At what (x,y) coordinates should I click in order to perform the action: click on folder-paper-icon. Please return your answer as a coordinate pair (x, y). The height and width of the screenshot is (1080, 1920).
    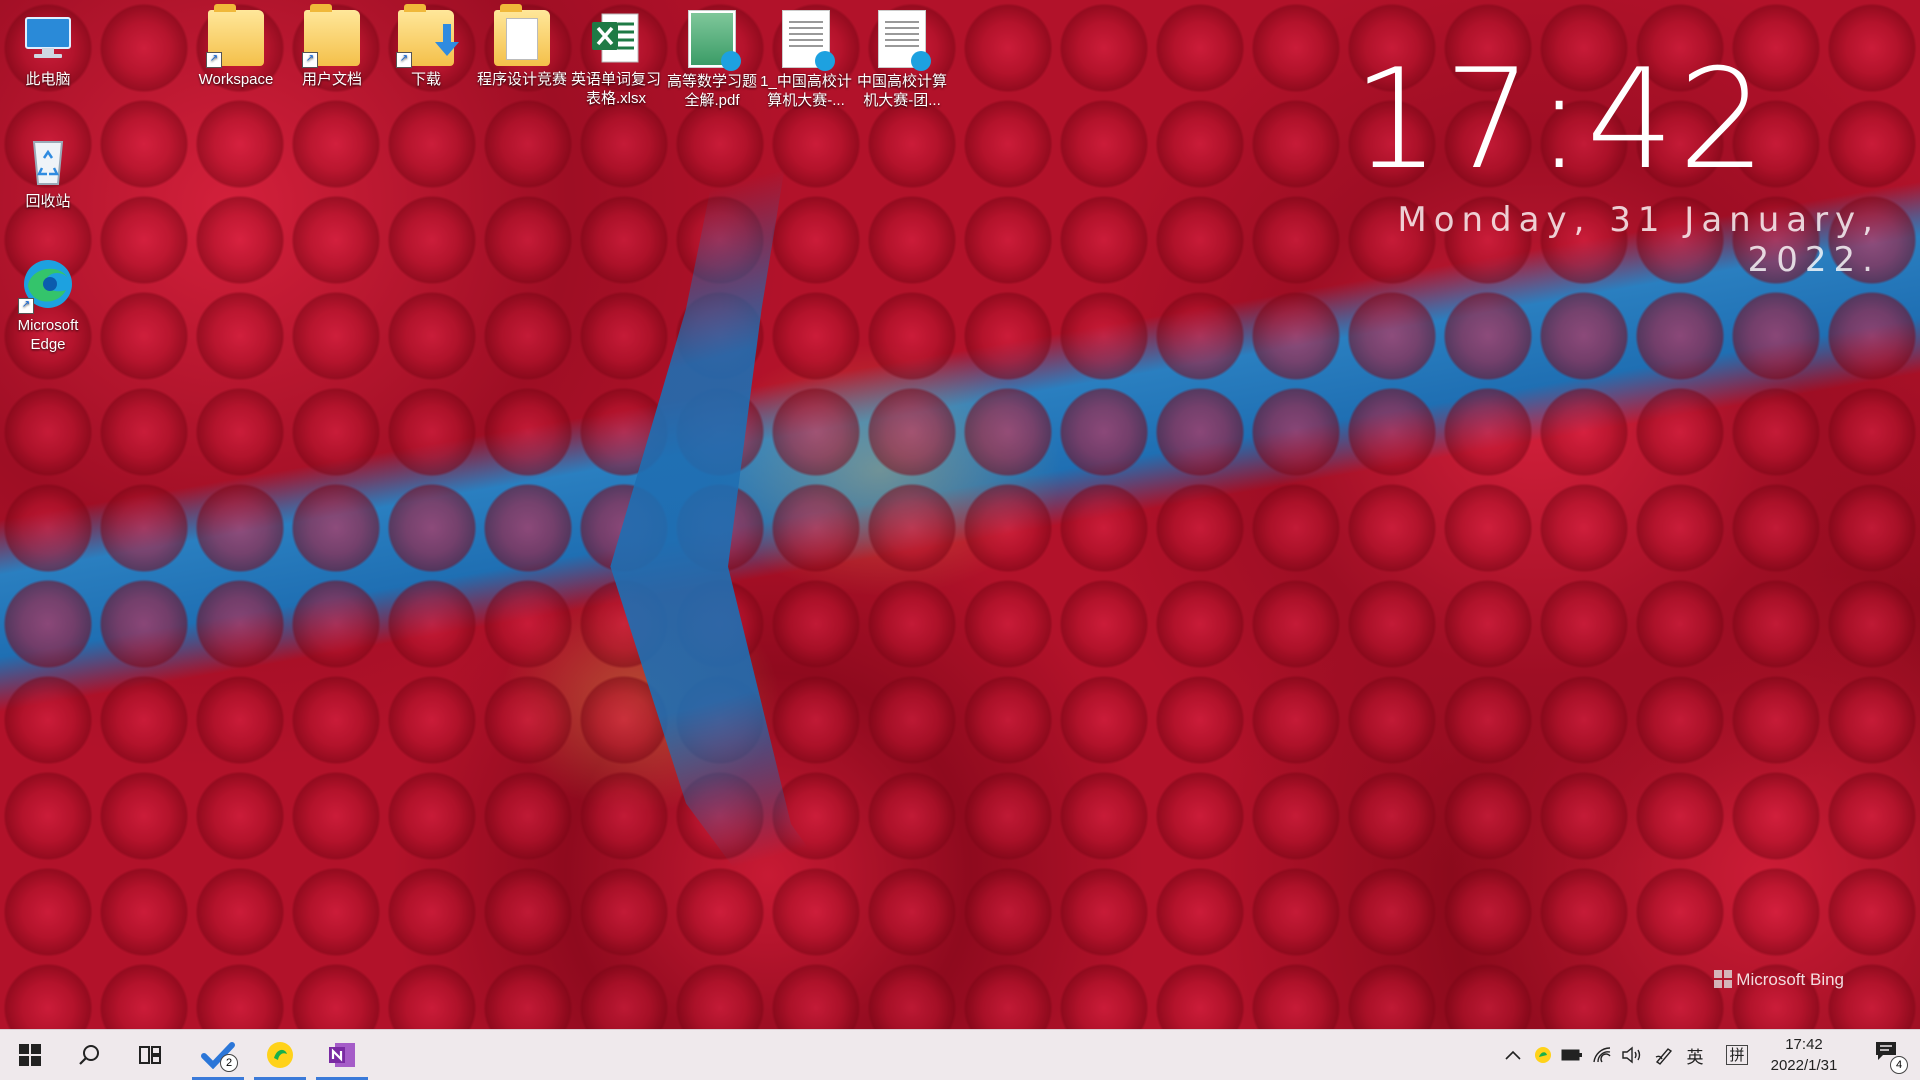
    Looking at the image, I should click on (522, 39).